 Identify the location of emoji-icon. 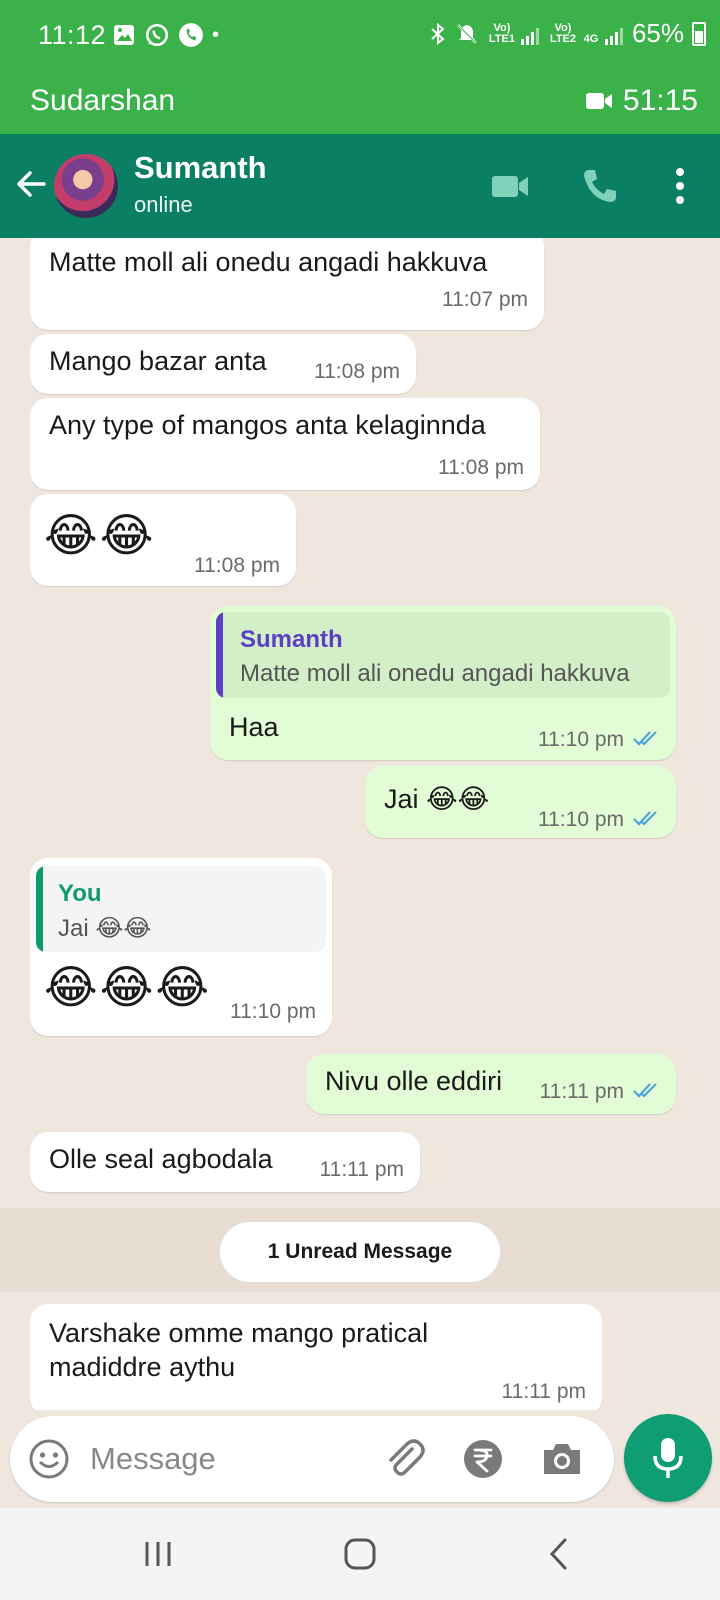
(49, 1459).